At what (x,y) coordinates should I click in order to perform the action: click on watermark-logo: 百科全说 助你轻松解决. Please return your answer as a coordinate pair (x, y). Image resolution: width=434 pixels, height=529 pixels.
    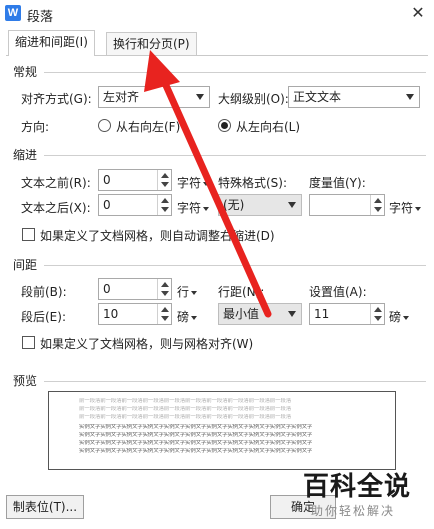
    Looking at the image, I should click on (366, 495).